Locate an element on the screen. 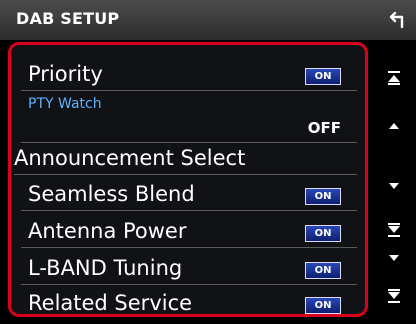 The width and height of the screenshot is (416, 324). lband-tuning-label: L-BAND Tuning is located at coordinates (105, 268).